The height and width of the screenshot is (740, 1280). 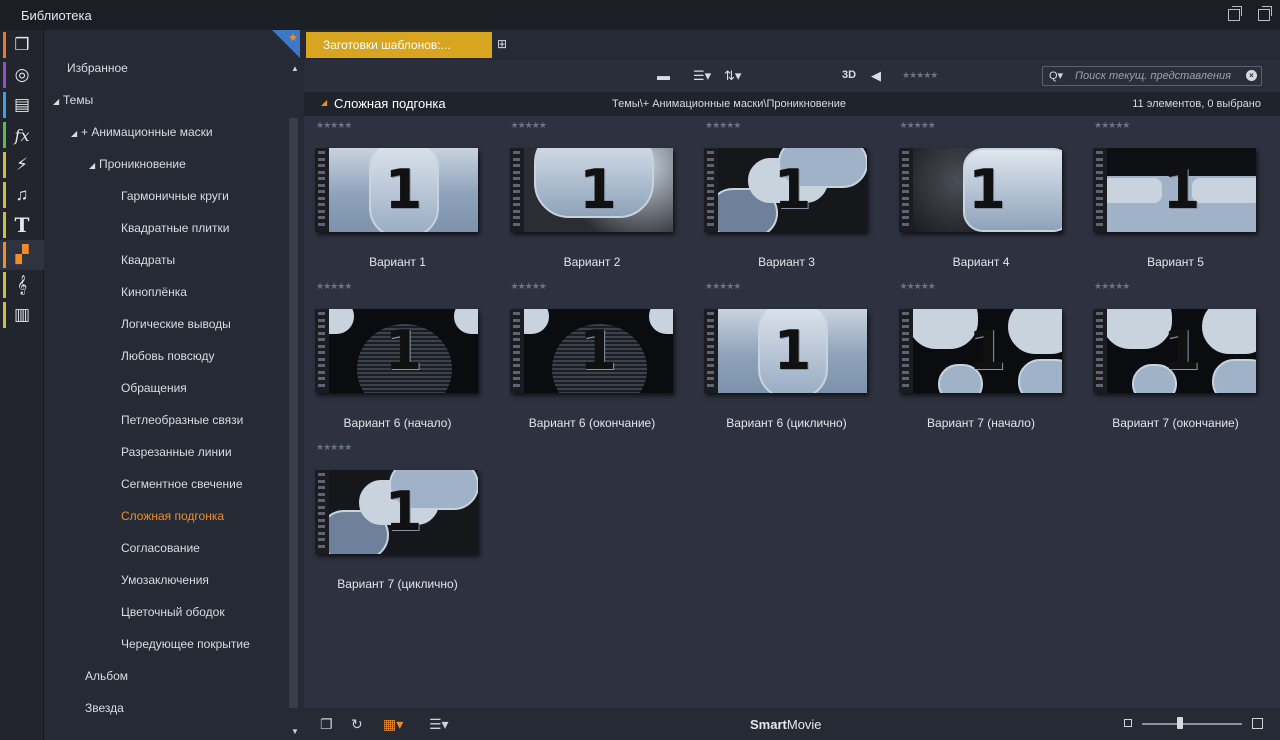 I want to click on rail-item-film-reel: ◎, so click(x=22, y=75).